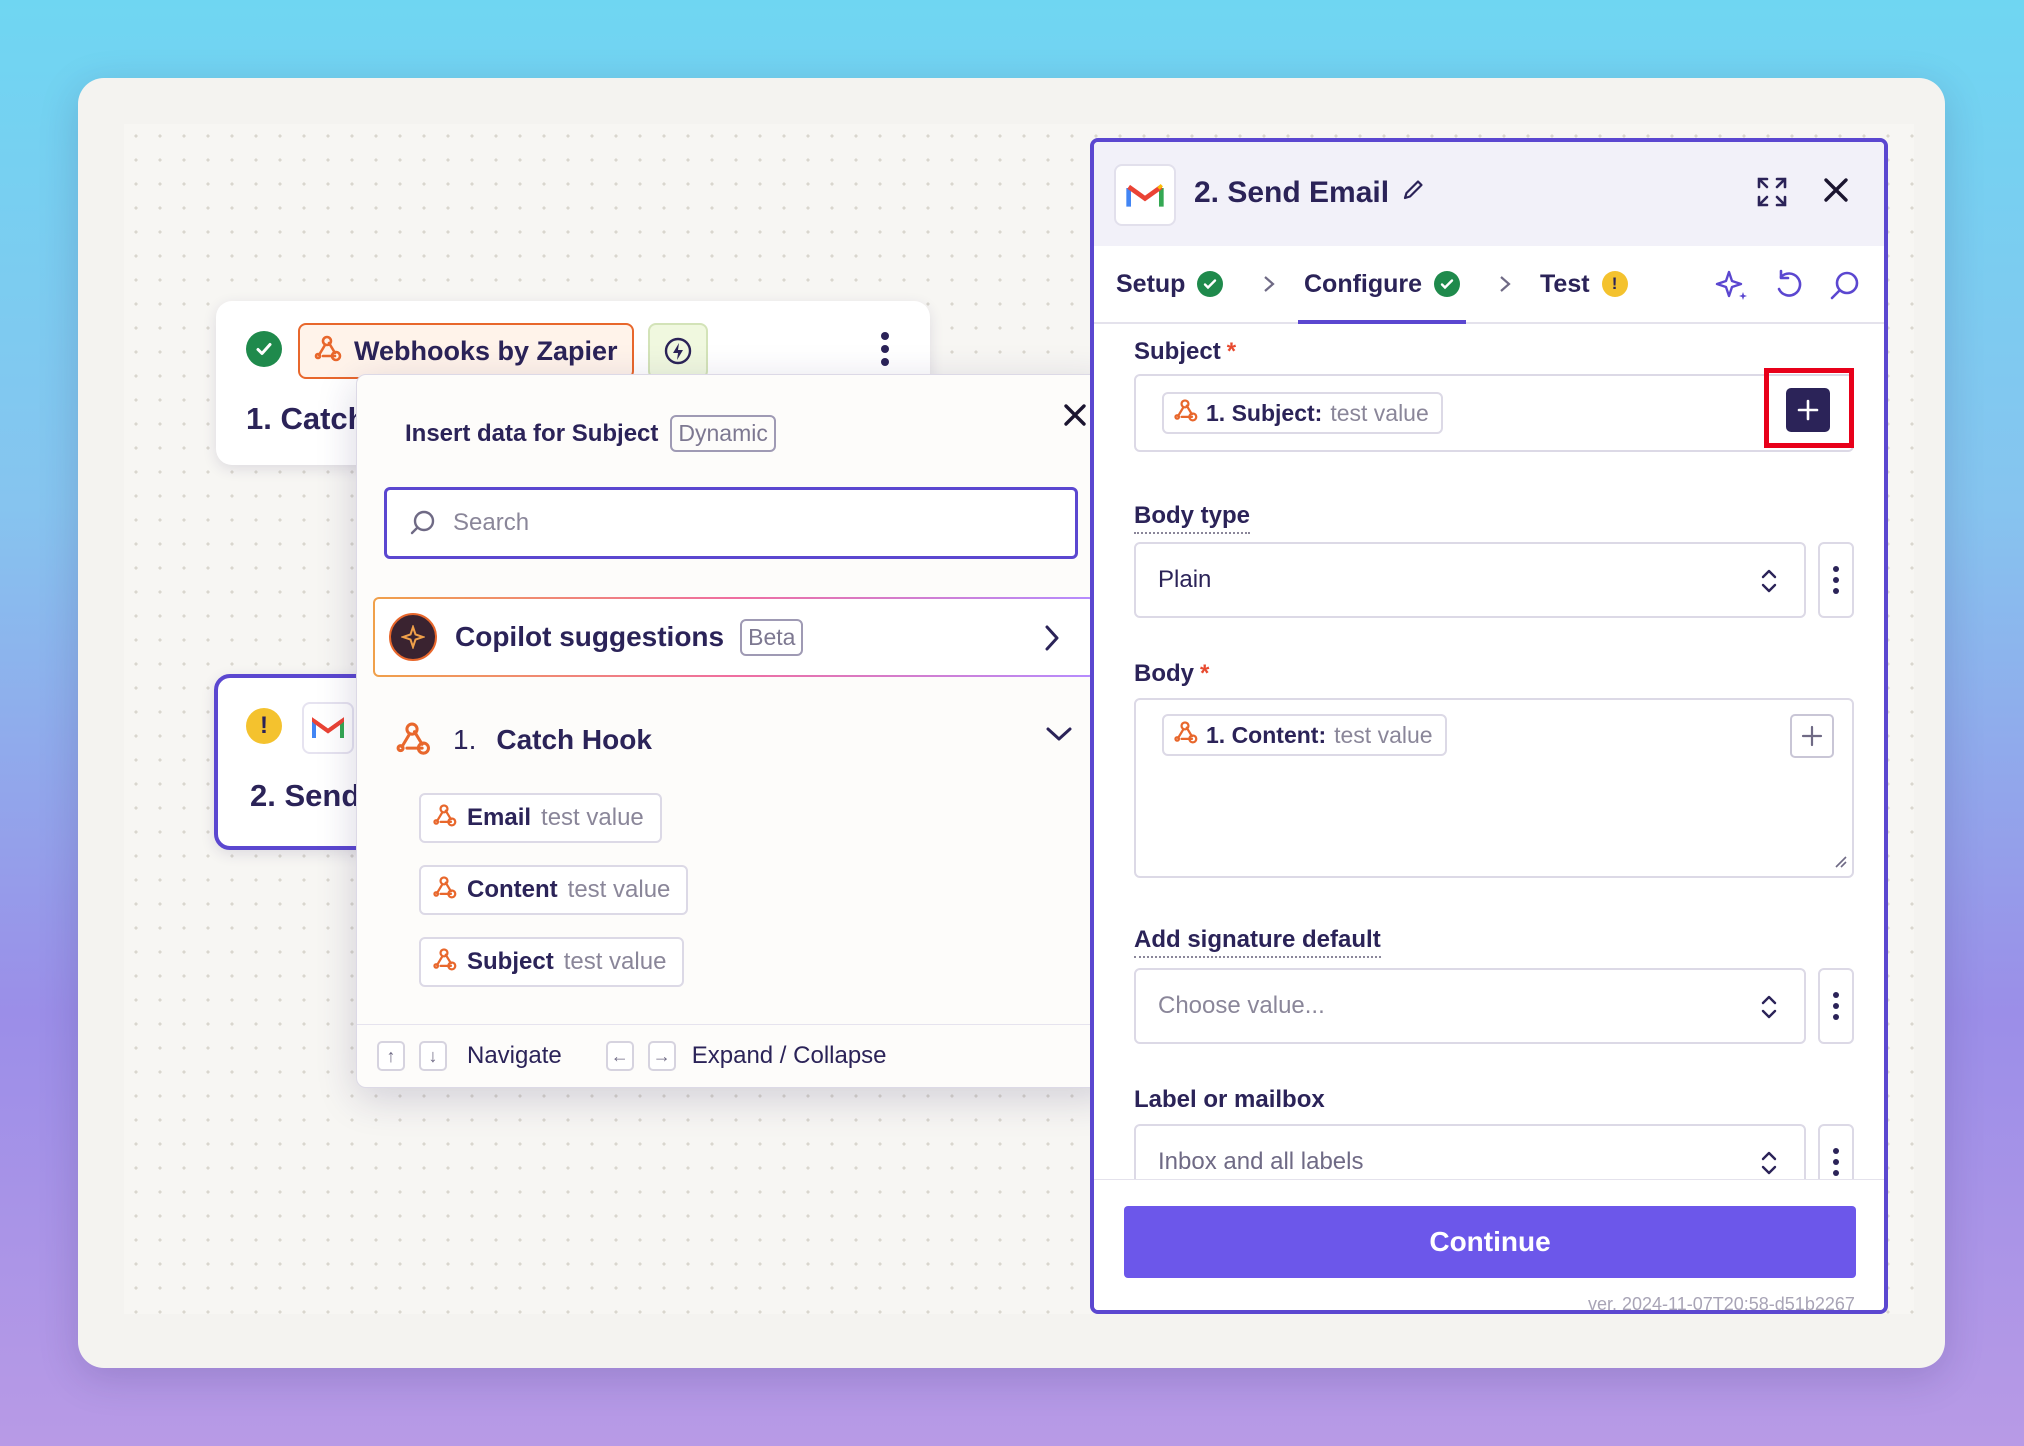 This screenshot has height=1446, width=2024. I want to click on copilot-label: Copilot suggestions, so click(590, 636).